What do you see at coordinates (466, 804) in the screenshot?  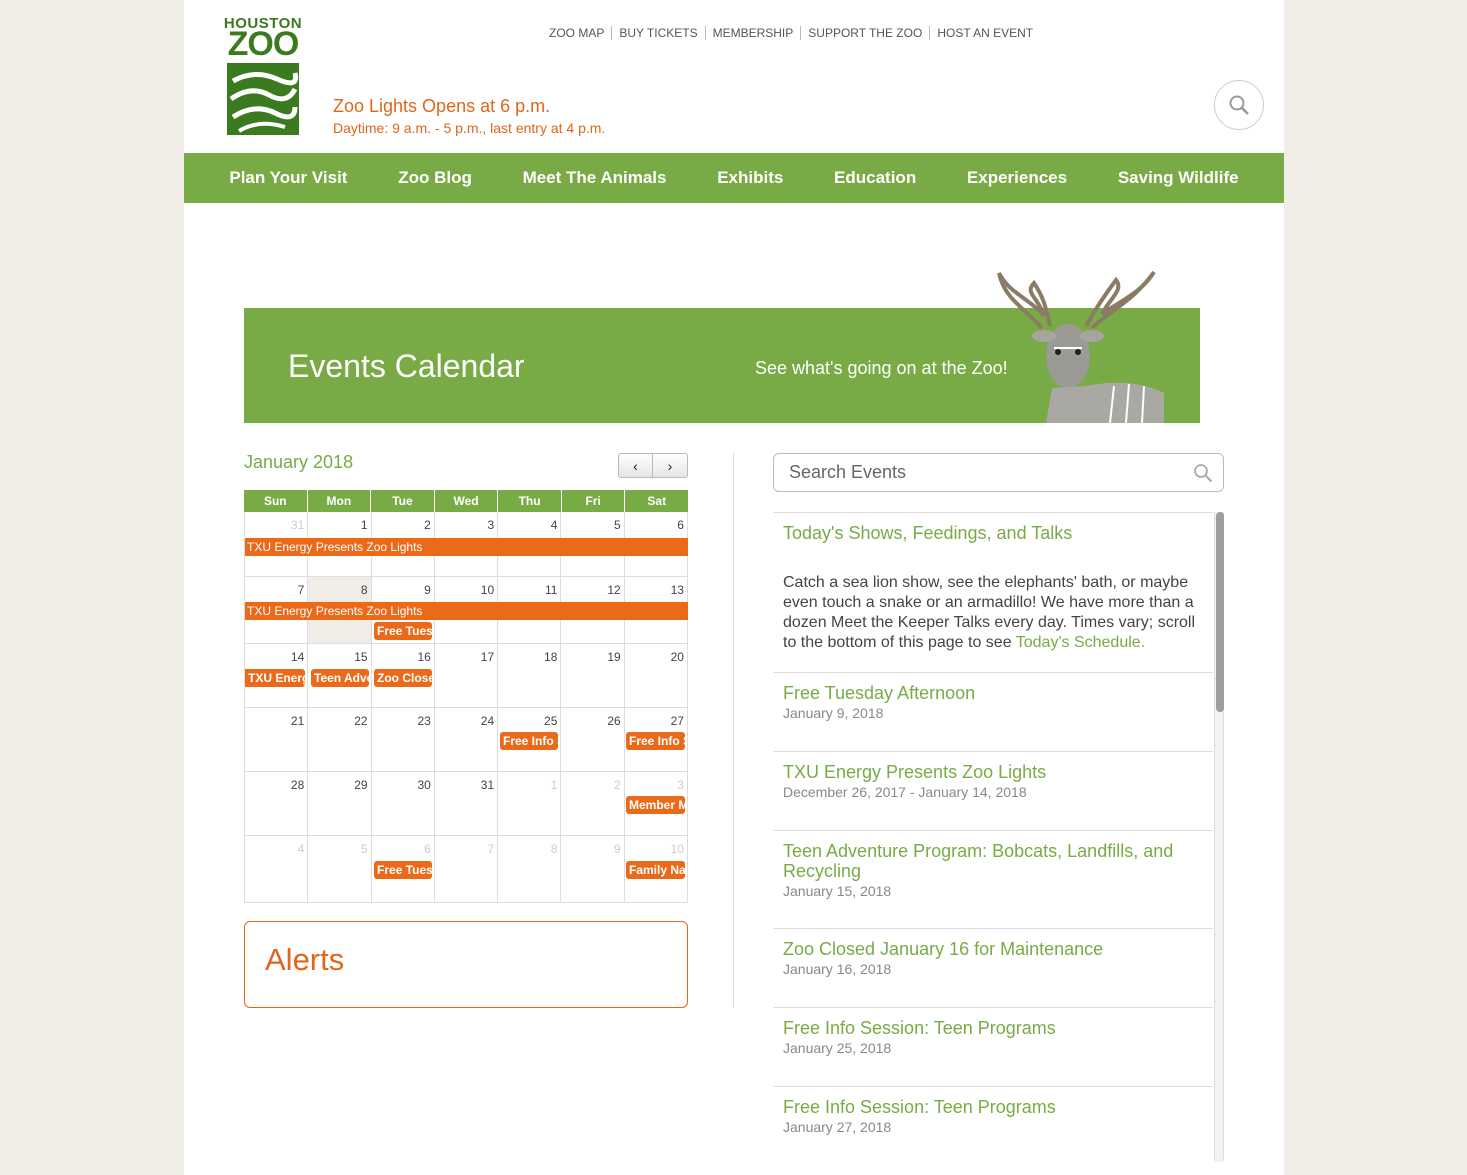 I see `calendar-day: 31` at bounding box center [466, 804].